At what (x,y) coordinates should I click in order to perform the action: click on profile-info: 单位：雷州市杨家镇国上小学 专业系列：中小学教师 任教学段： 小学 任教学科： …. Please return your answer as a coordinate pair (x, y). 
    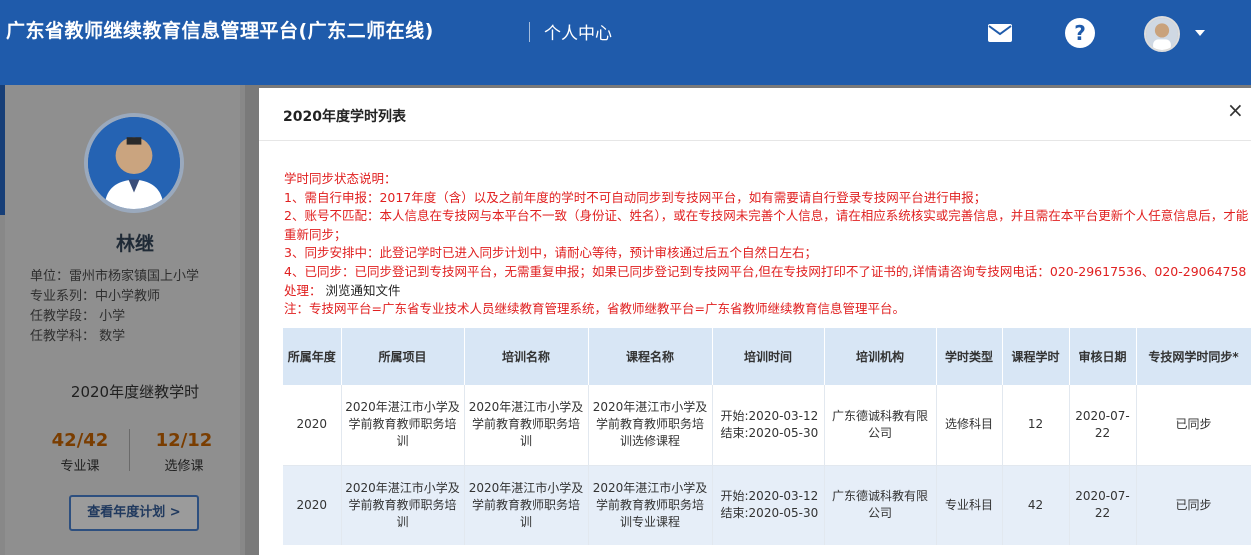
    Looking at the image, I should click on (114, 307).